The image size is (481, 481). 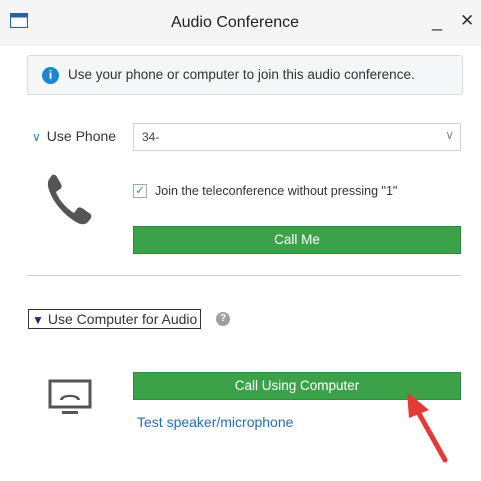 I want to click on phone-handset-icon, so click(x=69, y=199).